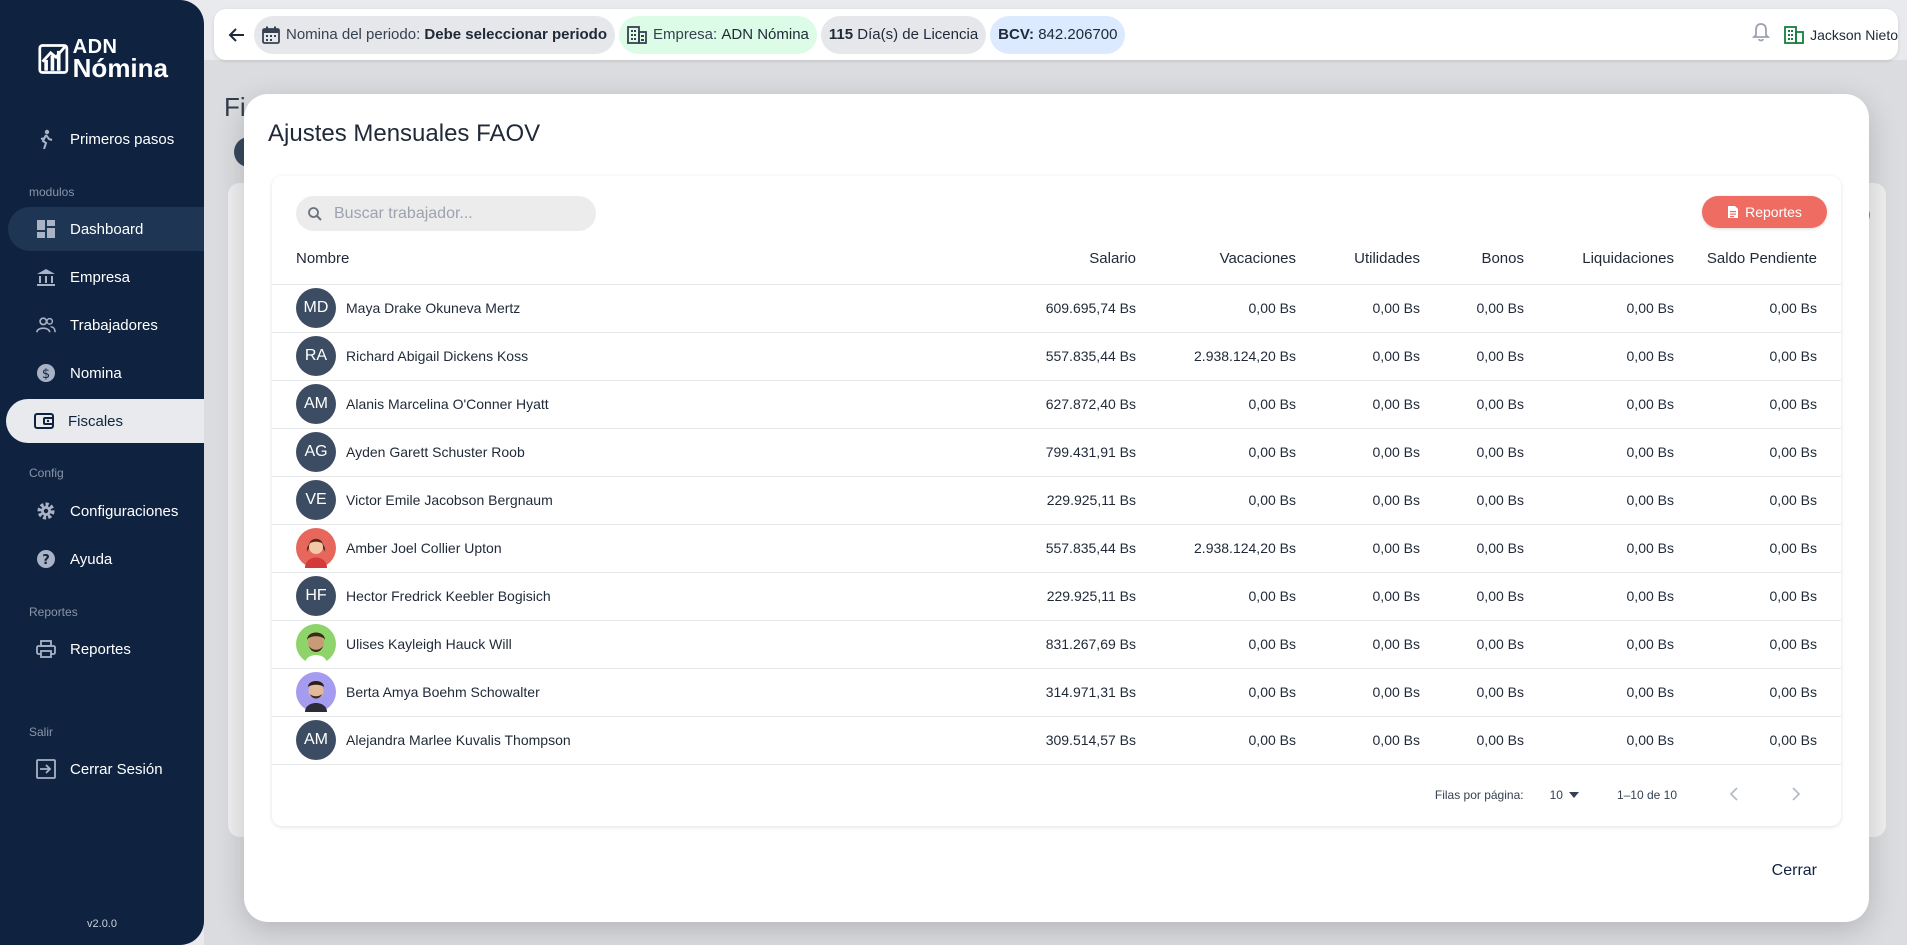 Image resolution: width=1907 pixels, height=945 pixels. What do you see at coordinates (1599, 259) in the screenshot?
I see `column-header-liquidaciones: Liquidaciones` at bounding box center [1599, 259].